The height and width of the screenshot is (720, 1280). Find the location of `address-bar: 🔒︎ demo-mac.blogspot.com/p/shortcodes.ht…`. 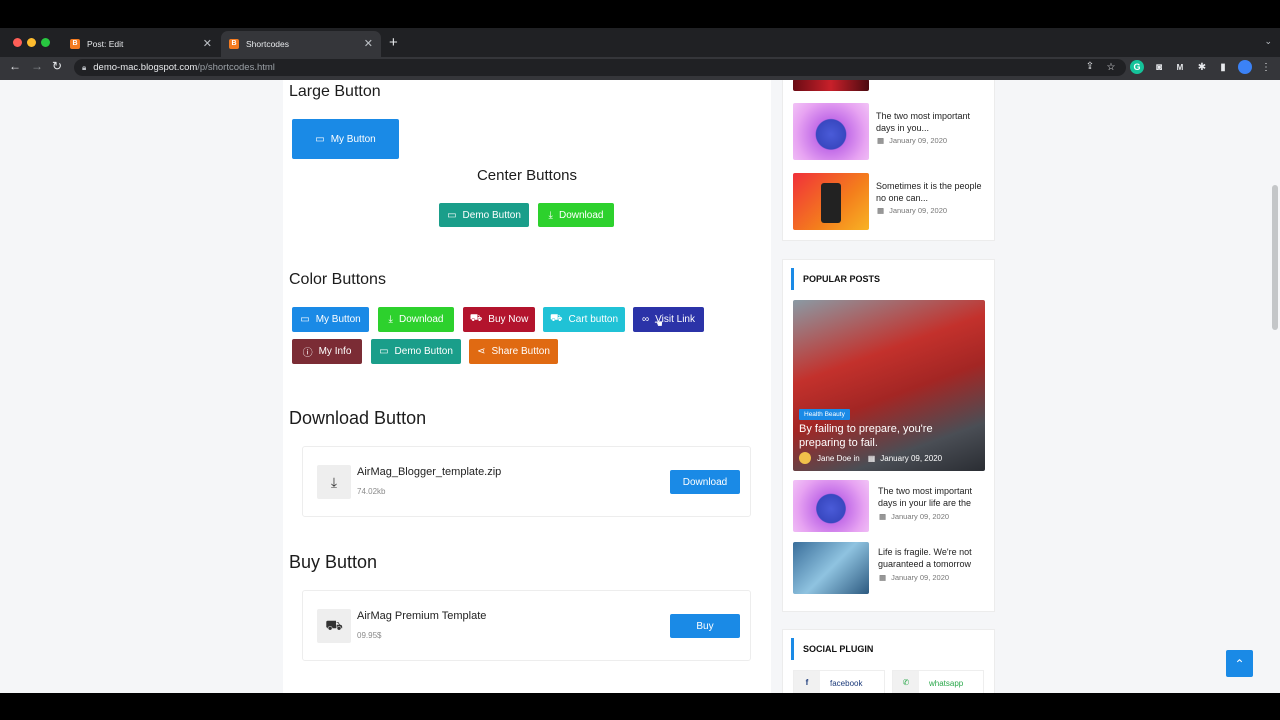

address-bar: 🔒︎ demo-mac.blogspot.com/p/shortcodes.ht… is located at coordinates (600, 67).